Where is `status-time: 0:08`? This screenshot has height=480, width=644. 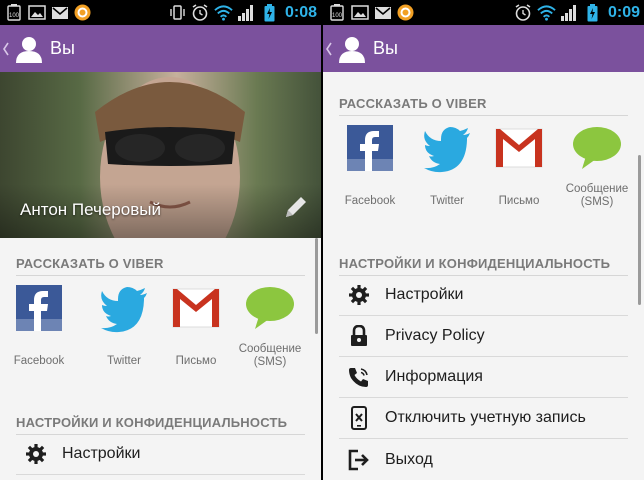 status-time: 0:08 is located at coordinates (300, 12).